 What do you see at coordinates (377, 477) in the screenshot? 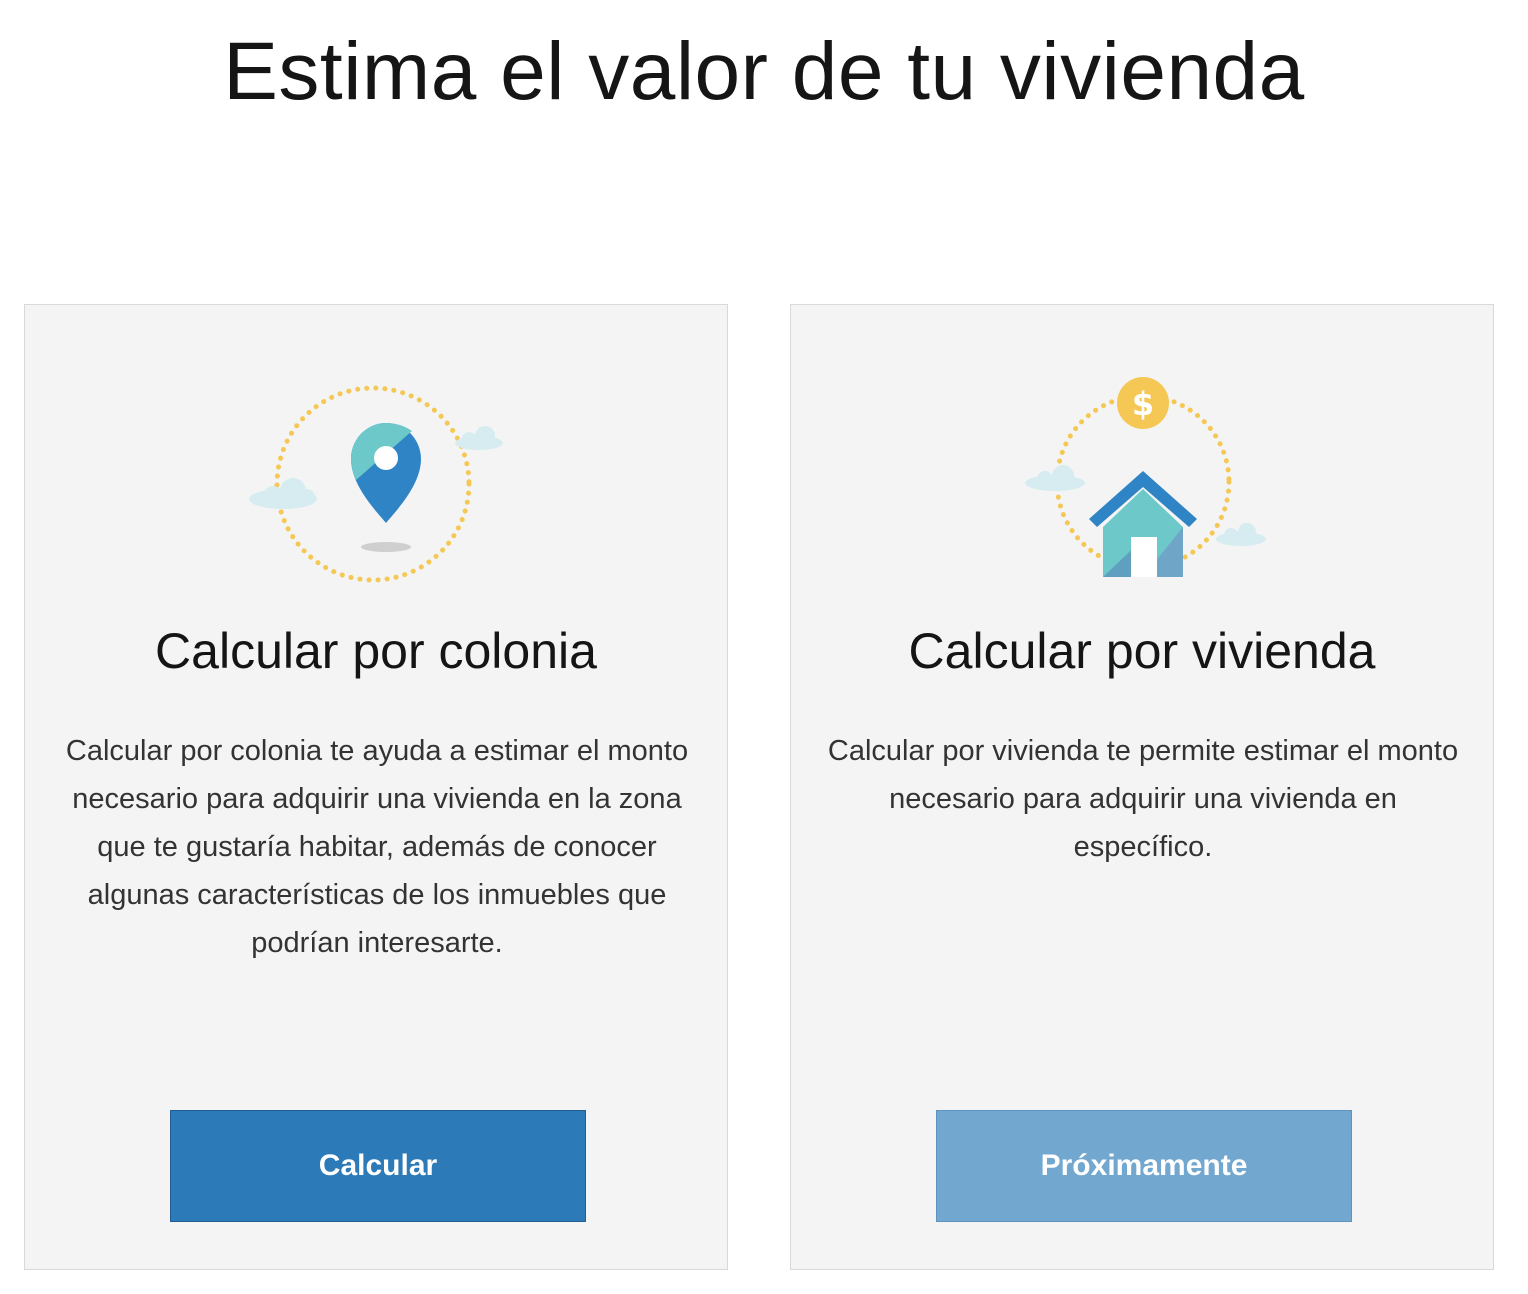
I see `map-pin-icon` at bounding box center [377, 477].